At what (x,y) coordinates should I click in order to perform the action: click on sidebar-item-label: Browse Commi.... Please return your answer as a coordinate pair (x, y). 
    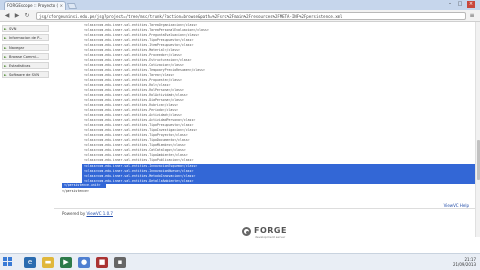
    Looking at the image, I should click on (24, 57).